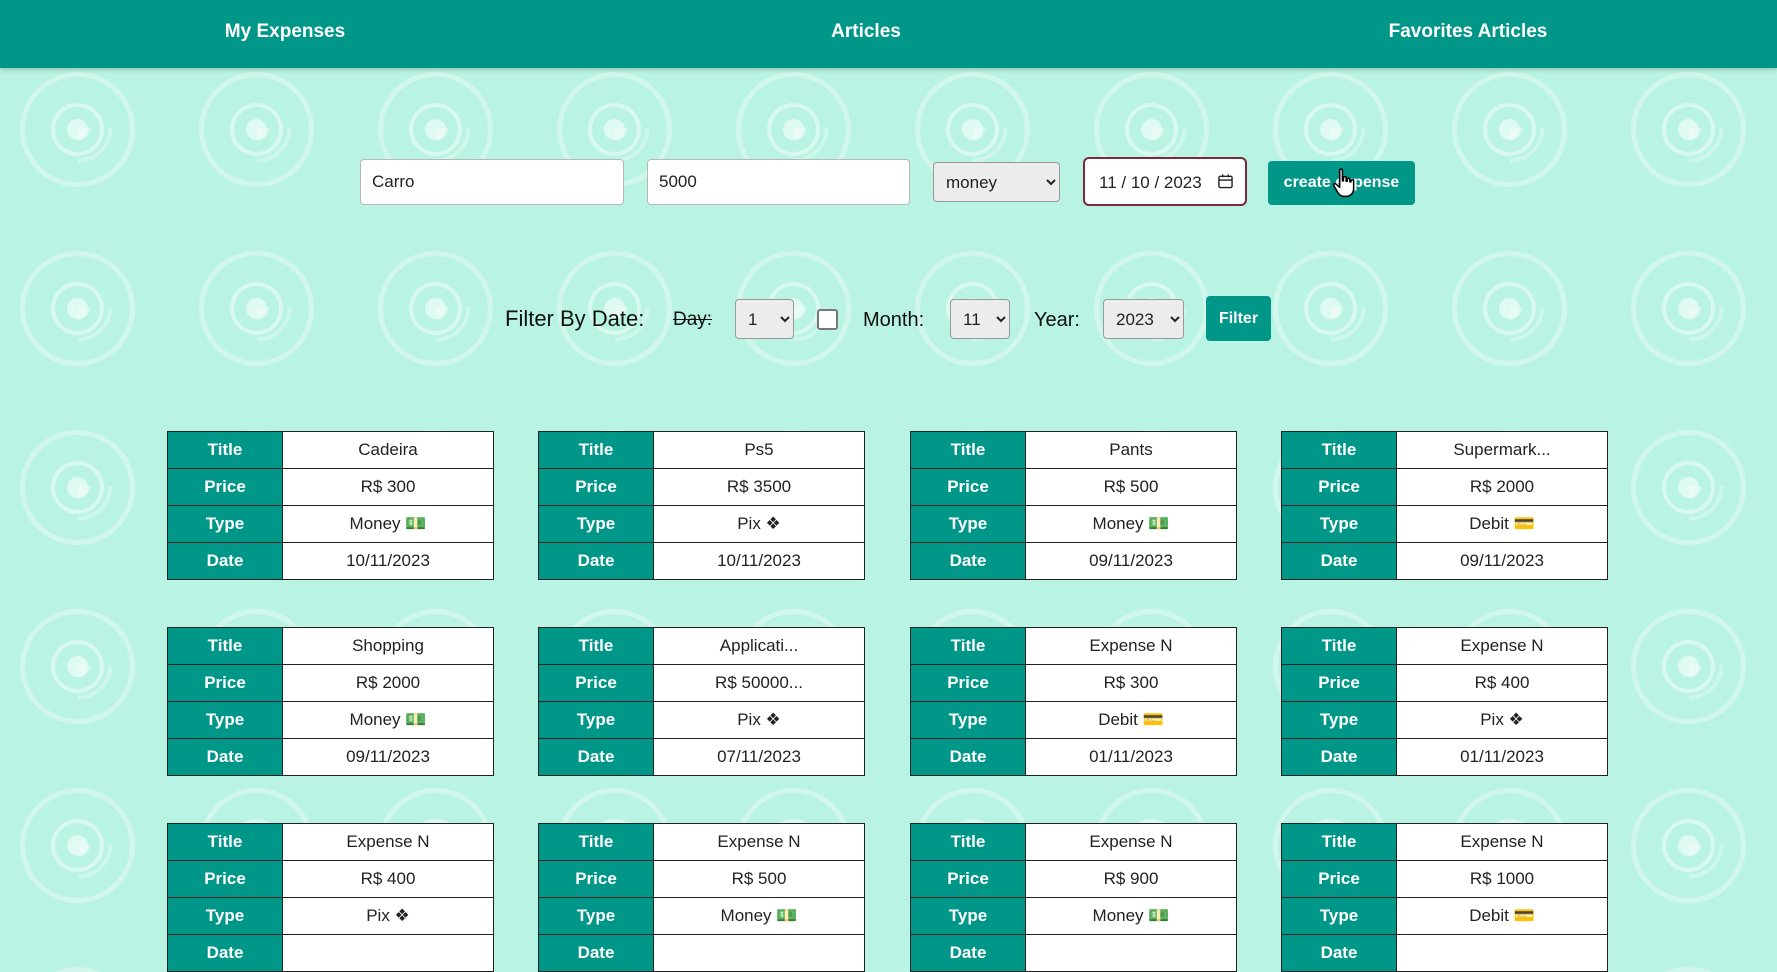 The height and width of the screenshot is (972, 1777). I want to click on expense-card-row: Price R$ 400, so click(1444, 683).